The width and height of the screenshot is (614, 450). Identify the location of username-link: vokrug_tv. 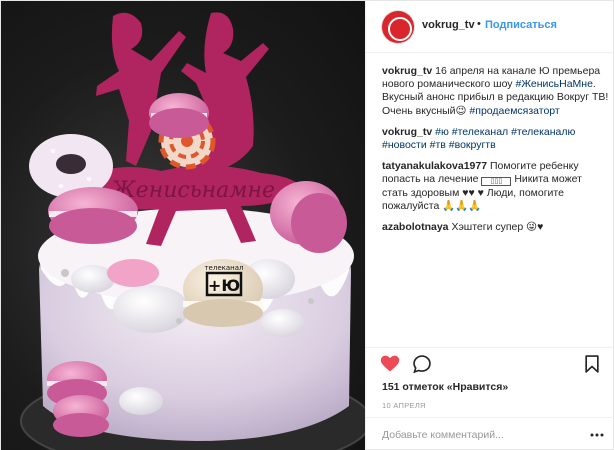
(448, 25).